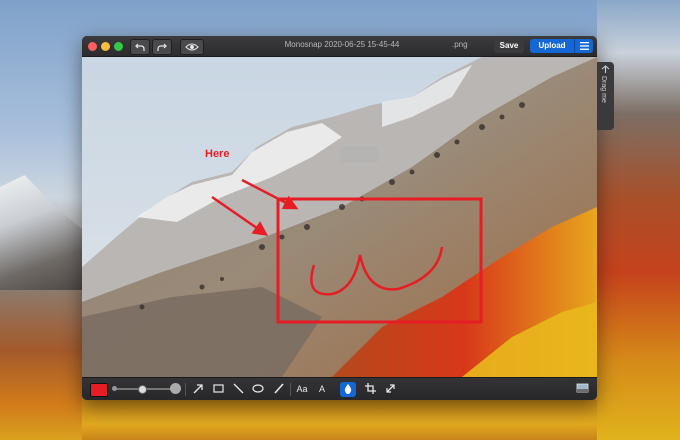  I want to click on undo-icon, so click(140, 47).